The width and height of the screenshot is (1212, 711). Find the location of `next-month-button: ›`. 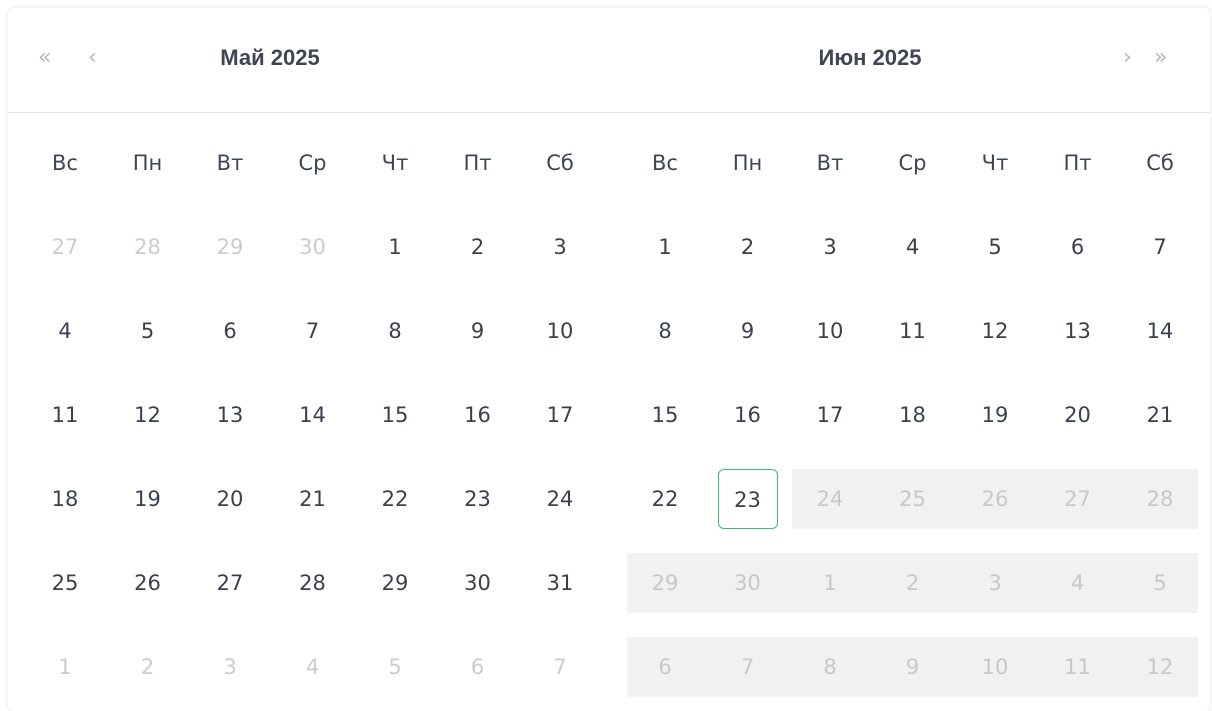

next-month-button: › is located at coordinates (1127, 58).